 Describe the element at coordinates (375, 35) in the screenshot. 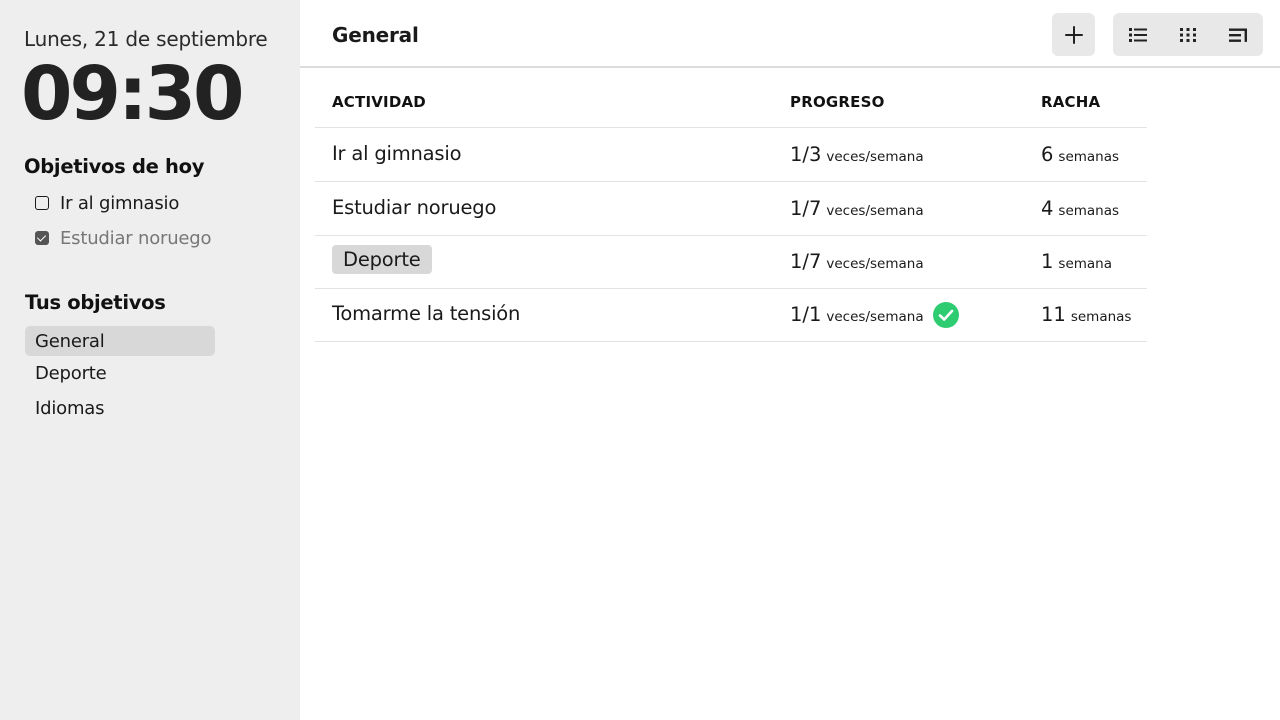

I see `page-title: General` at that location.